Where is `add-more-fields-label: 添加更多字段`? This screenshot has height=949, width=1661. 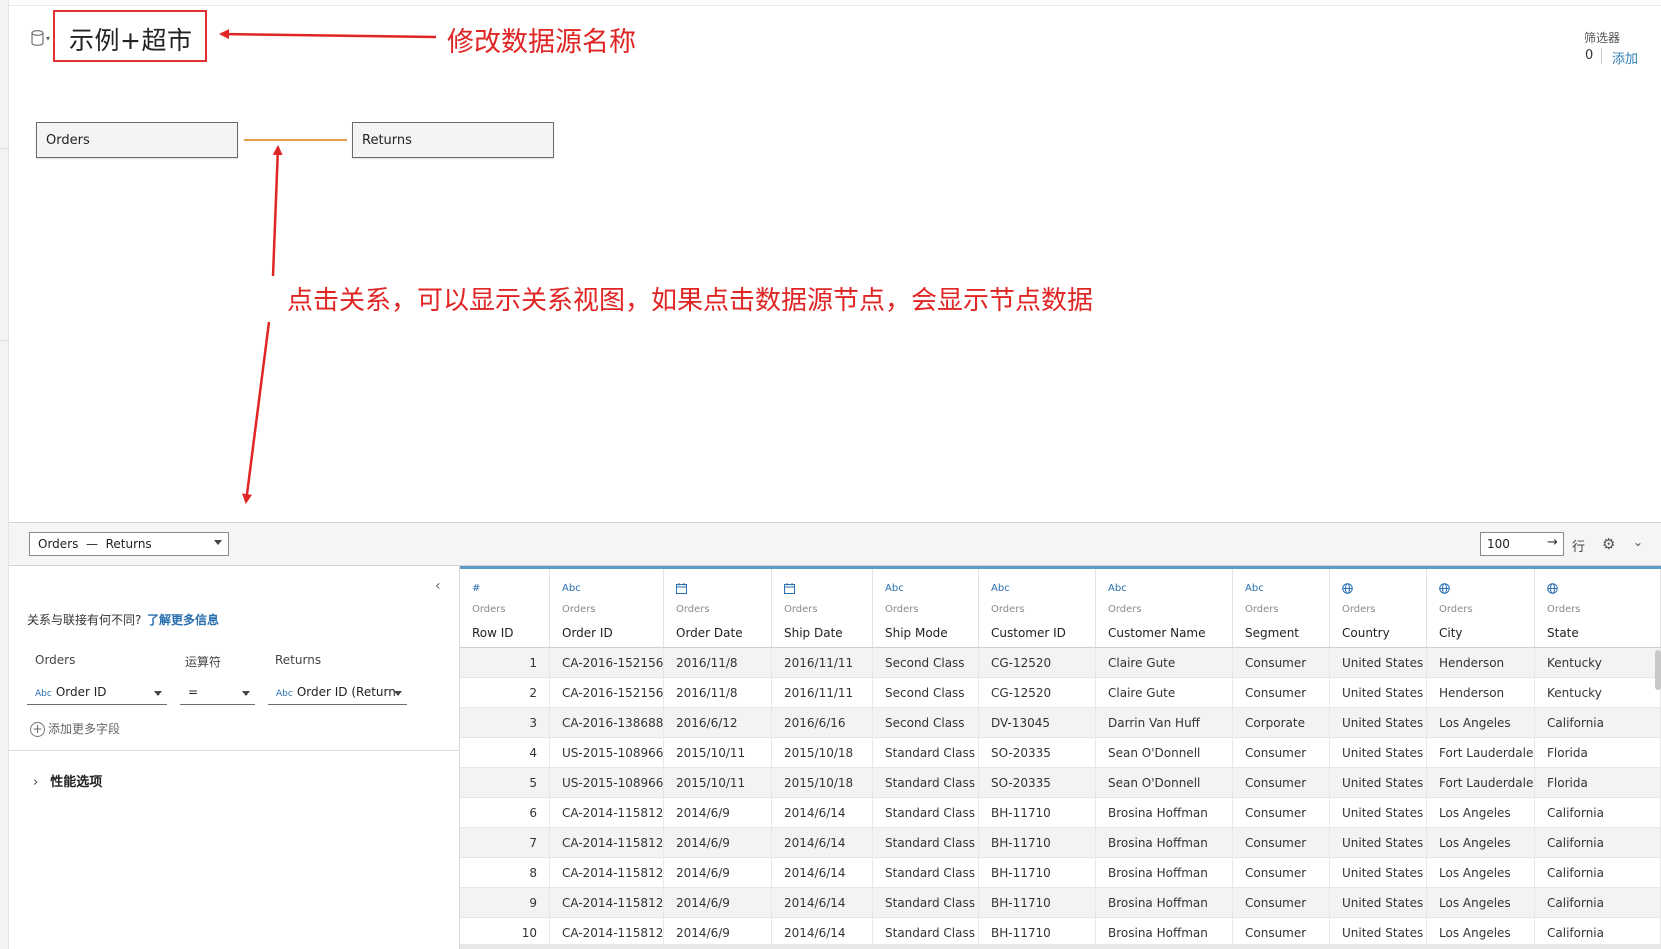 add-more-fields-label: 添加更多字段 is located at coordinates (84, 729).